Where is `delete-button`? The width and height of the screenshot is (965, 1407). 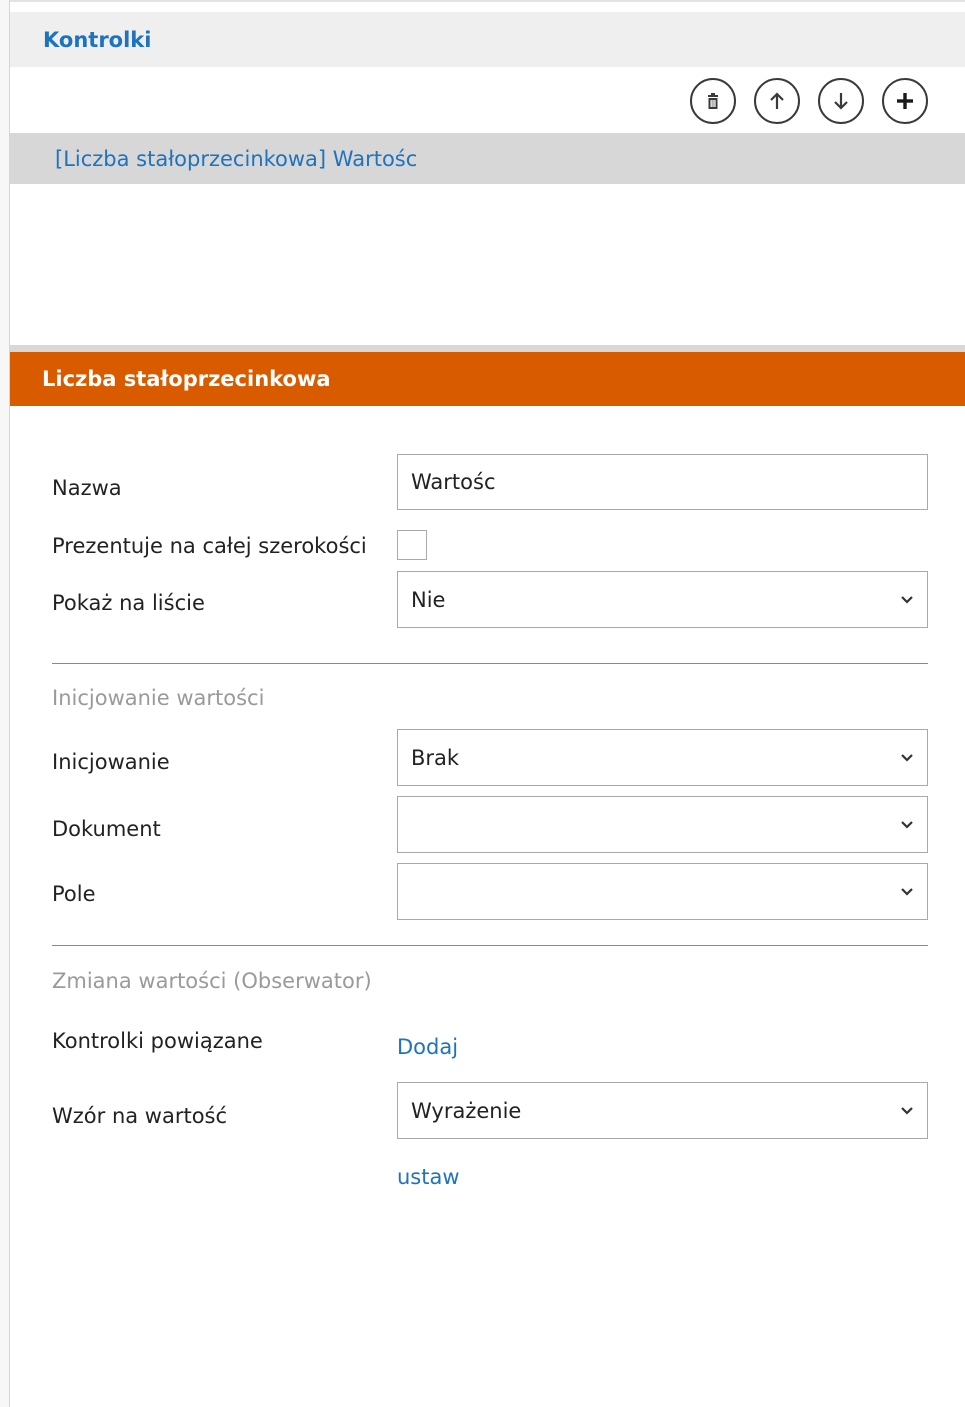 delete-button is located at coordinates (713, 101).